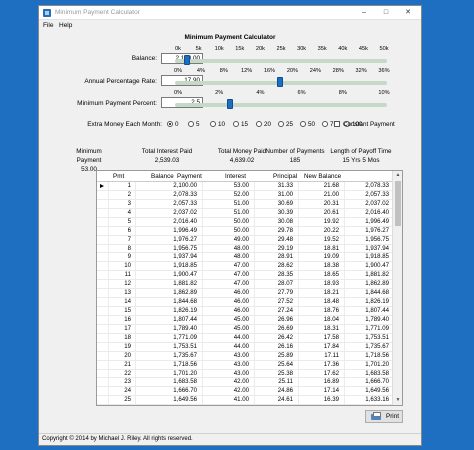 This screenshot has height=450, width=474. Describe the element at coordinates (245, 404) in the screenshot. I see `row-separator` at that location.